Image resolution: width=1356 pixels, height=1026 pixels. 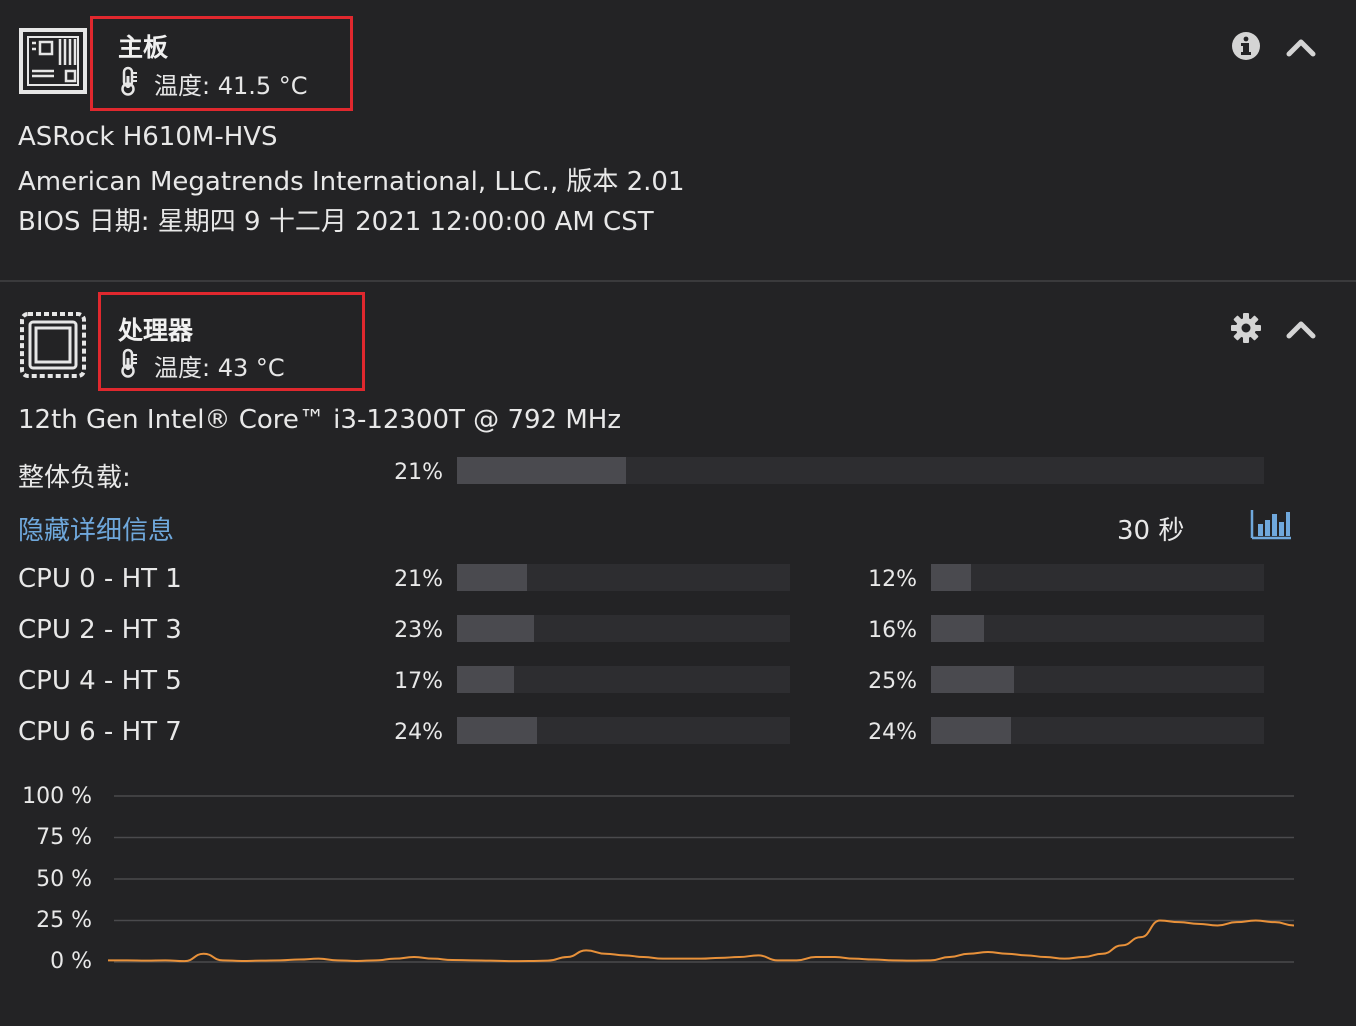 What do you see at coordinates (623, 628) in the screenshot?
I see `core-bar-1a` at bounding box center [623, 628].